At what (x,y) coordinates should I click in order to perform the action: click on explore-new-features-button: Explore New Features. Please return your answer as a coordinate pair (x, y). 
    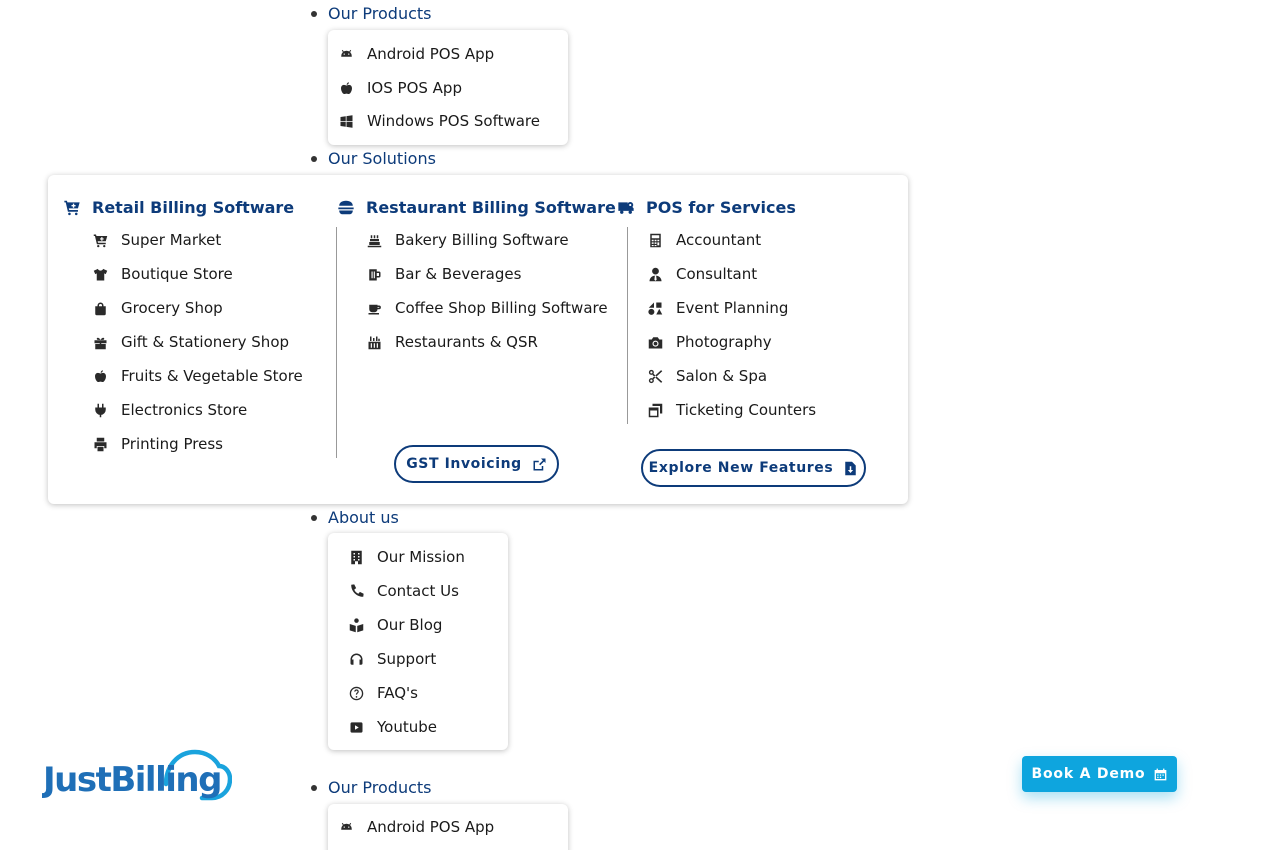
    Looking at the image, I should click on (753, 468).